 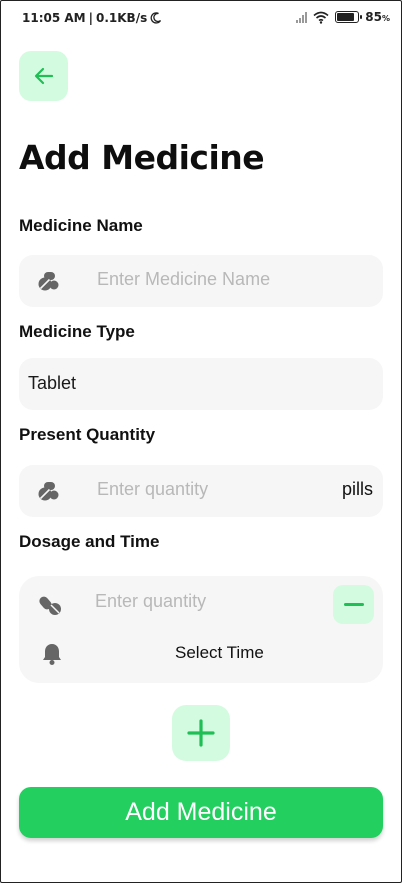 I want to click on medicine-name-placeholder: Enter Medicine Name, so click(x=184, y=279).